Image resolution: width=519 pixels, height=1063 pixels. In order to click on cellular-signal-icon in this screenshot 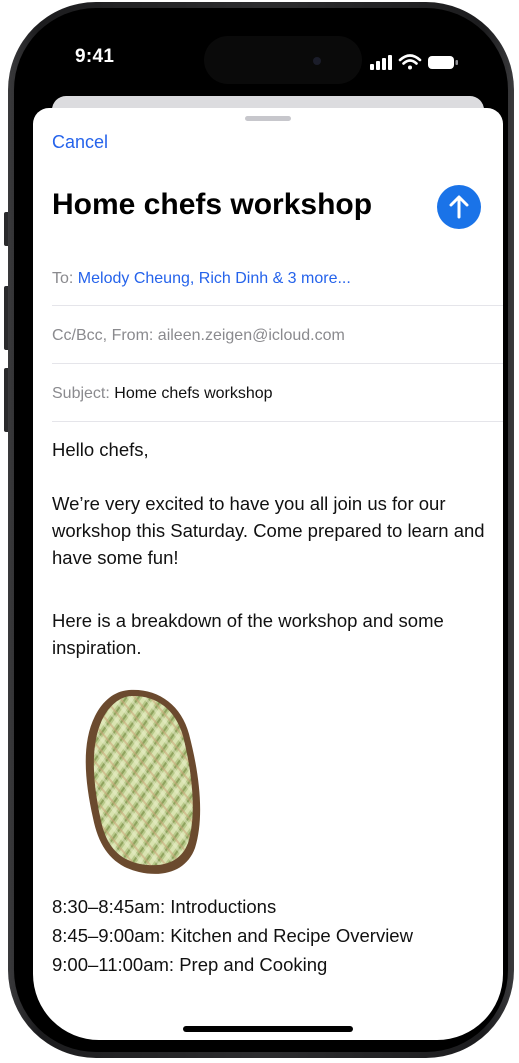, I will do `click(381, 62)`.